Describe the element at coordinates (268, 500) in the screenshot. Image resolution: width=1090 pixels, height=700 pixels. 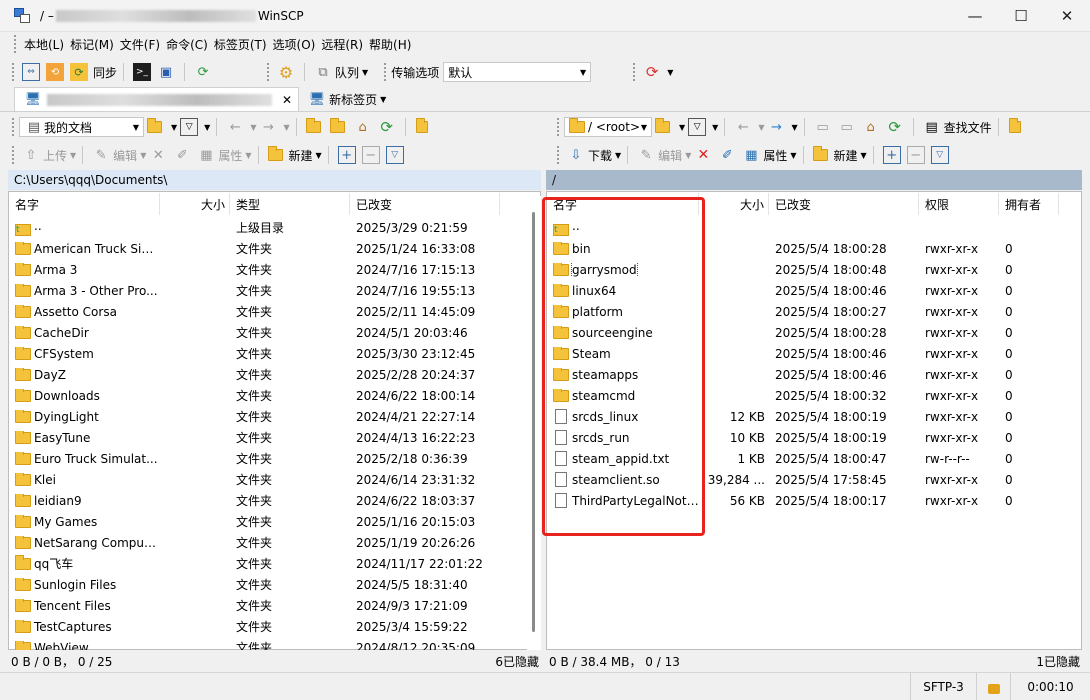
I see `local-file-row: leidian9 文件夹 2024/6/22 18:03:37` at that location.